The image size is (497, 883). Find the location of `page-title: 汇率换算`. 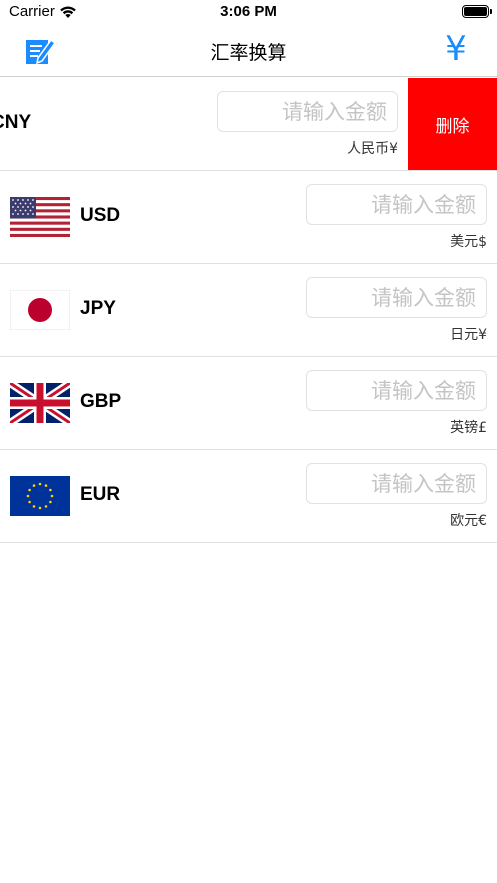

page-title: 汇率换算 is located at coordinates (248, 53).